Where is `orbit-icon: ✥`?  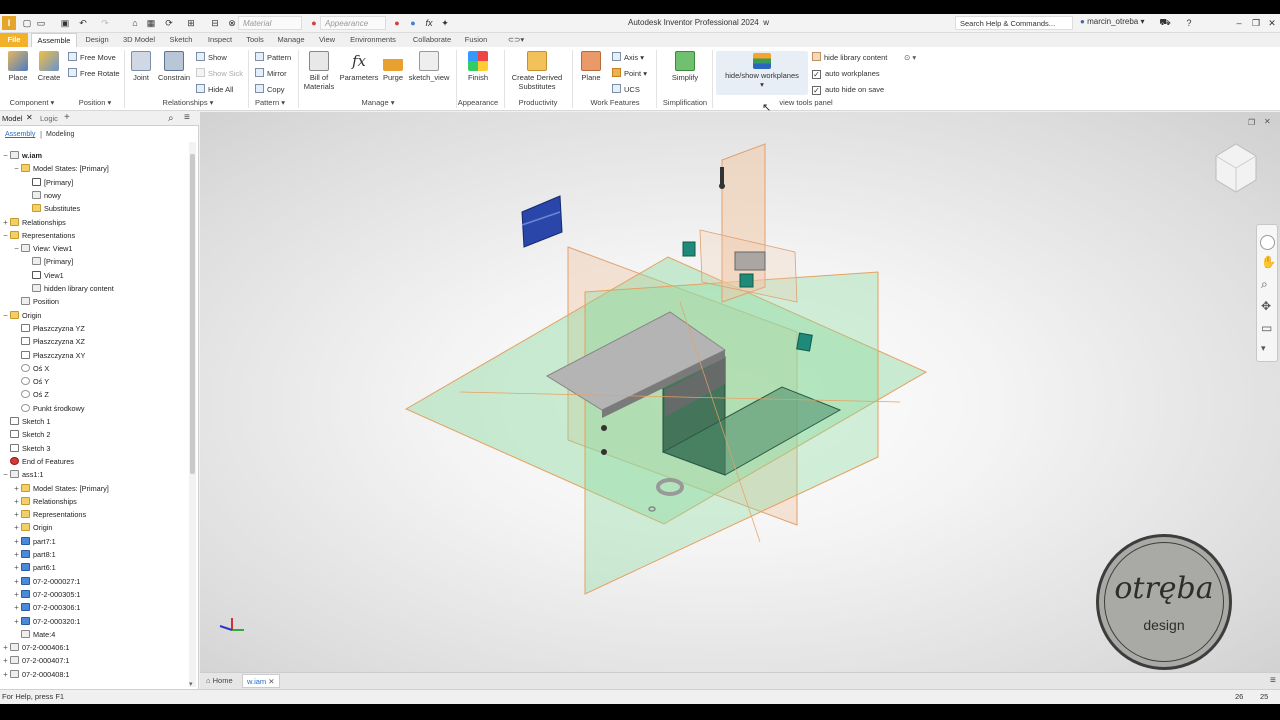 orbit-icon: ✥ is located at coordinates (1266, 306).